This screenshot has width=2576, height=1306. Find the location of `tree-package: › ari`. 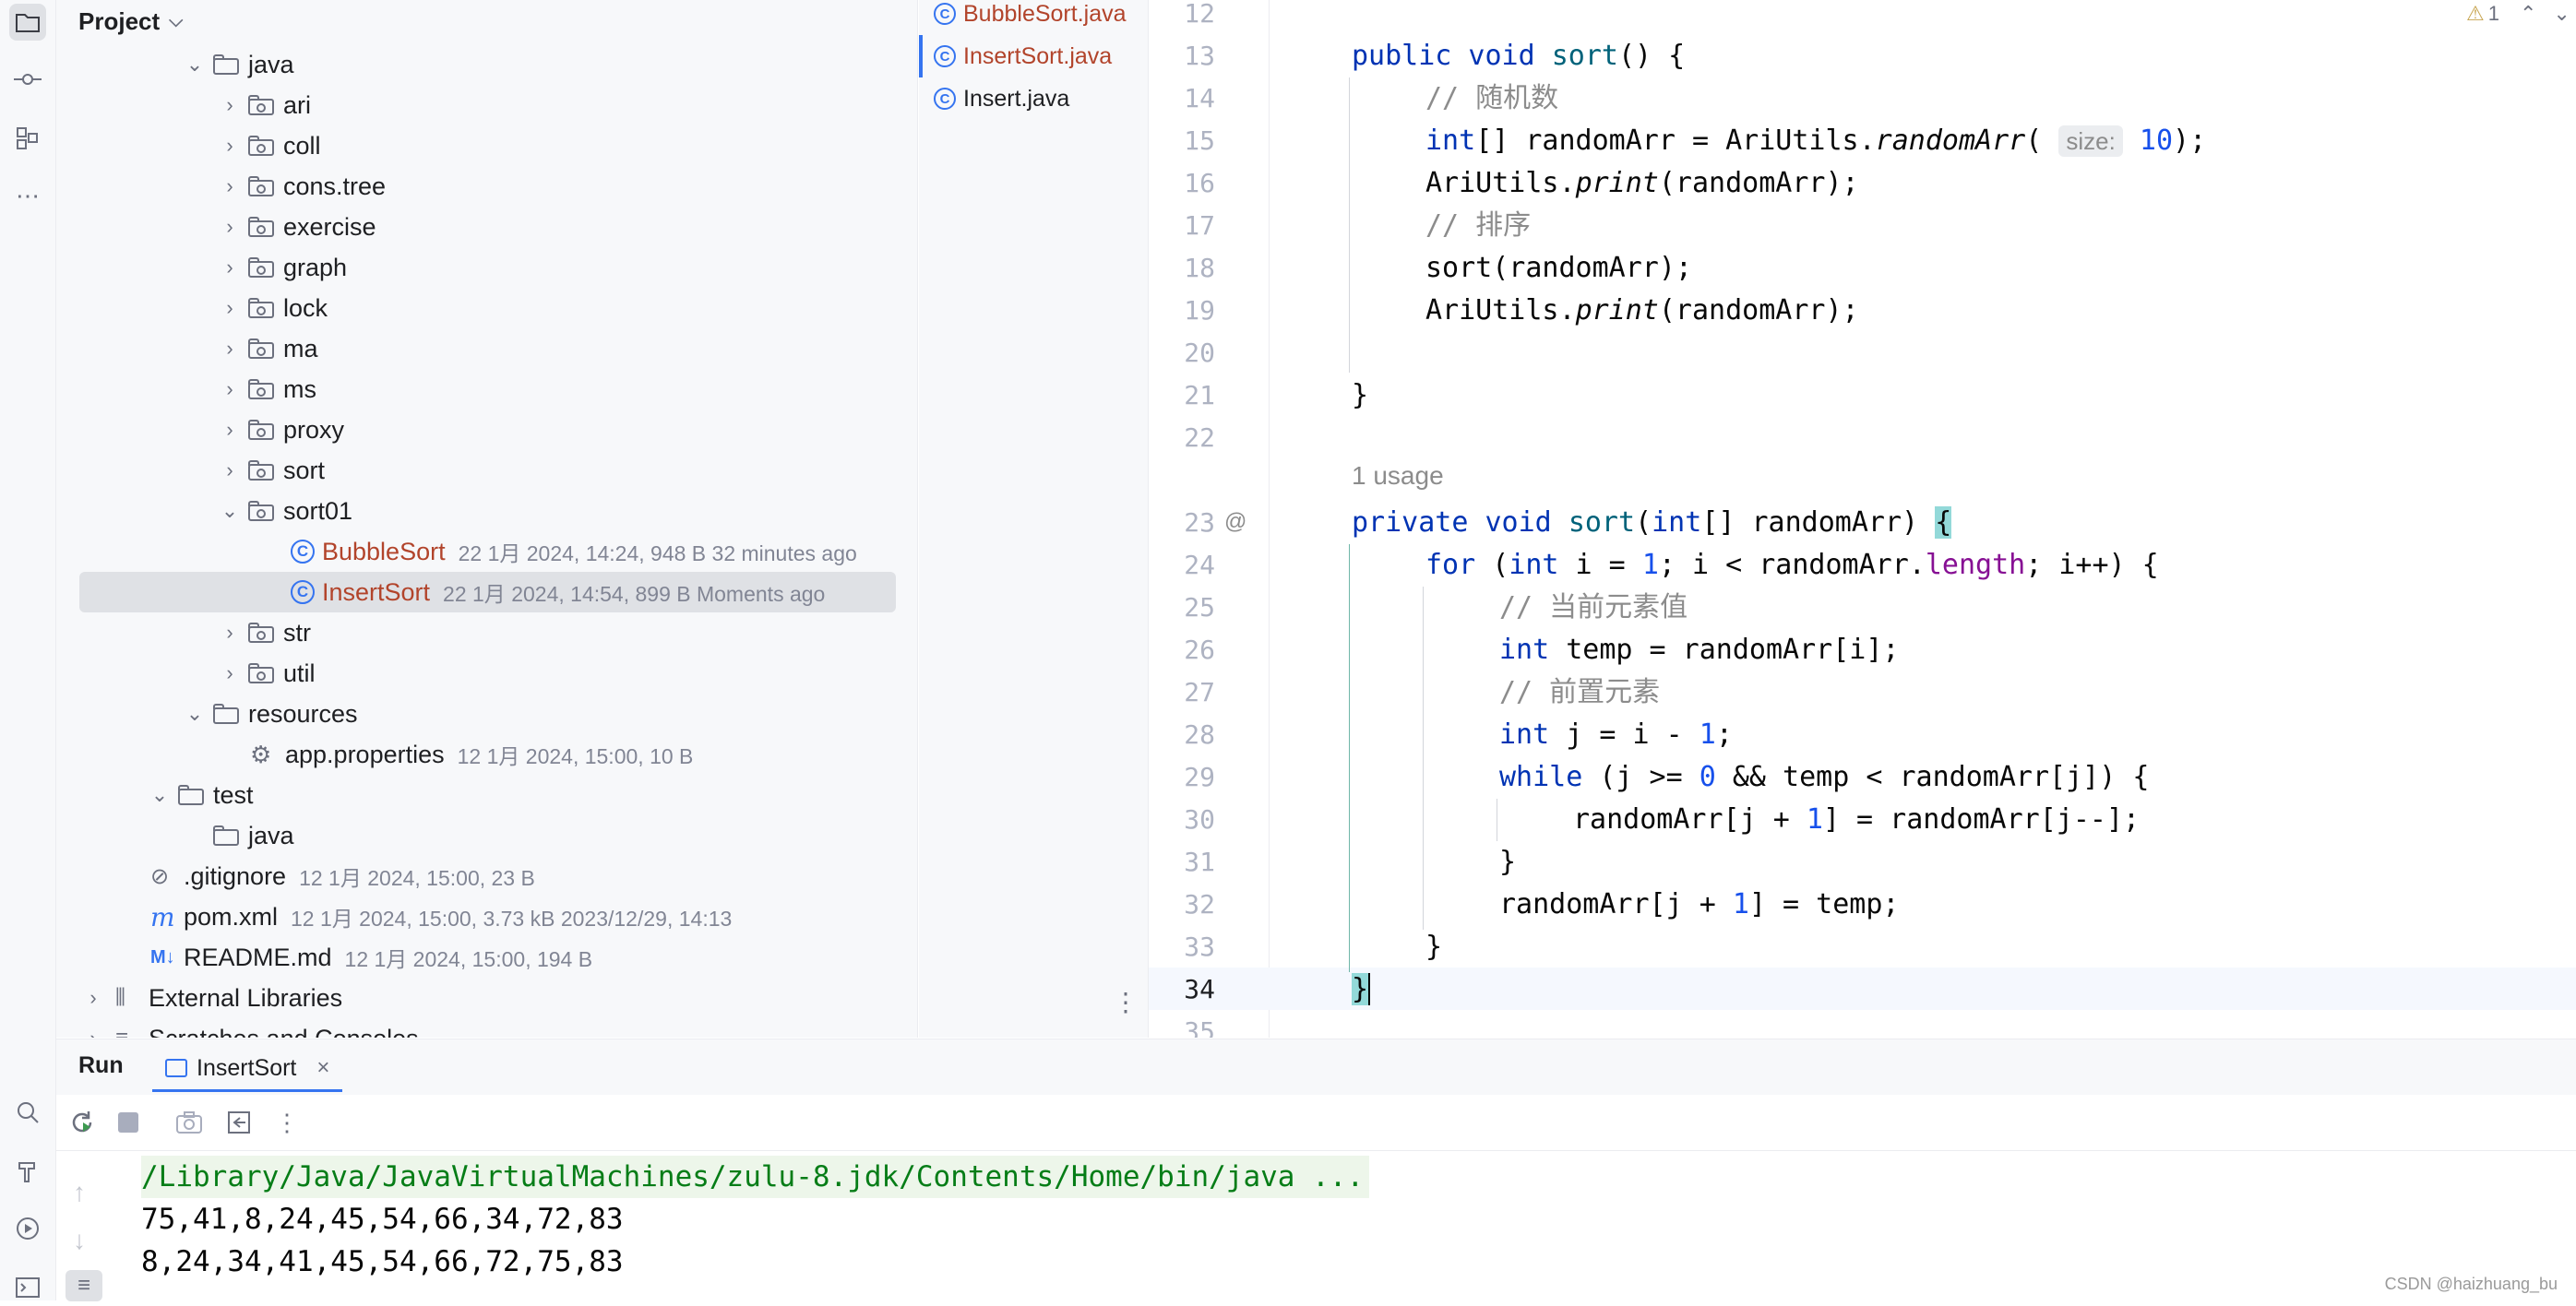

tree-package: › ari is located at coordinates (264, 105).